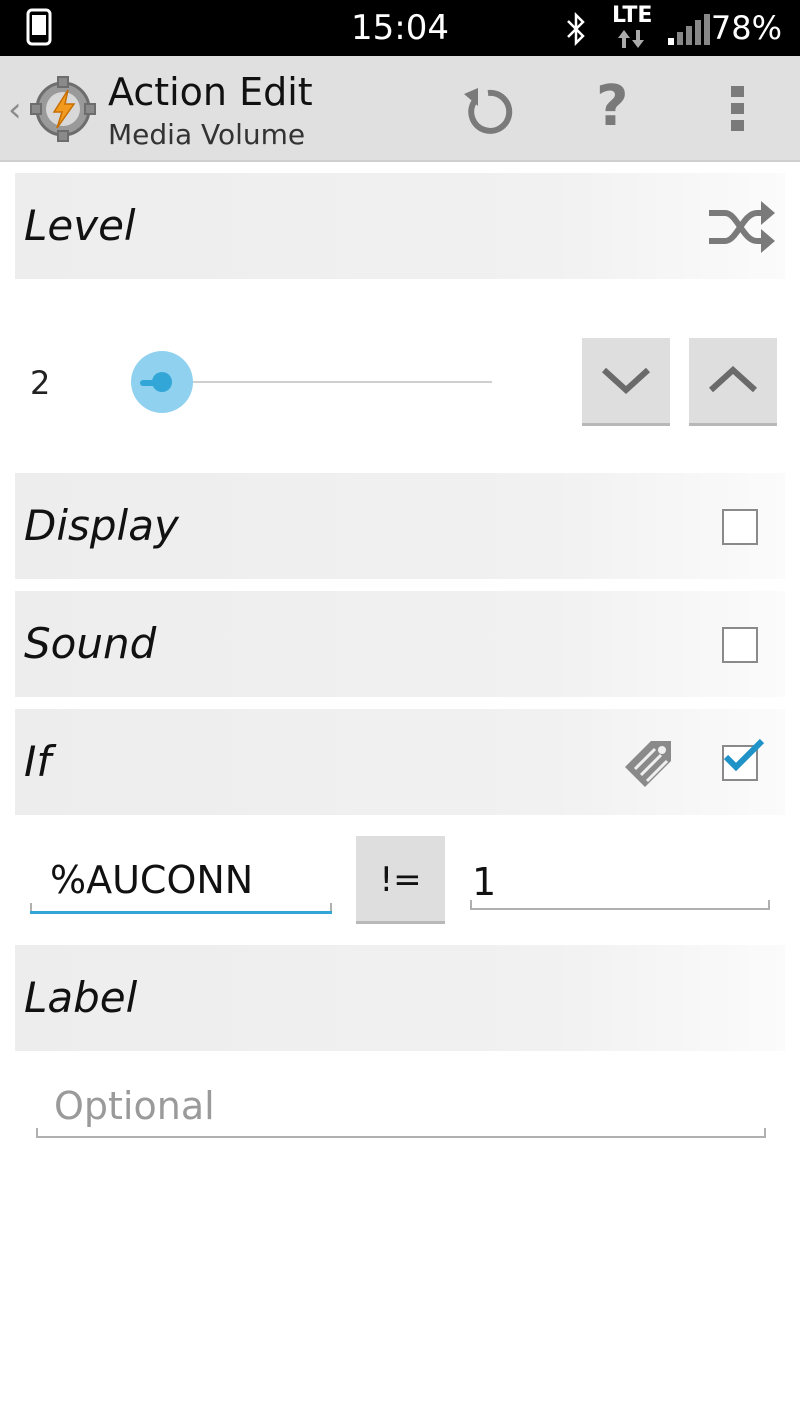  Describe the element at coordinates (400, 880) in the screenshot. I see `operator-button: !=` at that location.